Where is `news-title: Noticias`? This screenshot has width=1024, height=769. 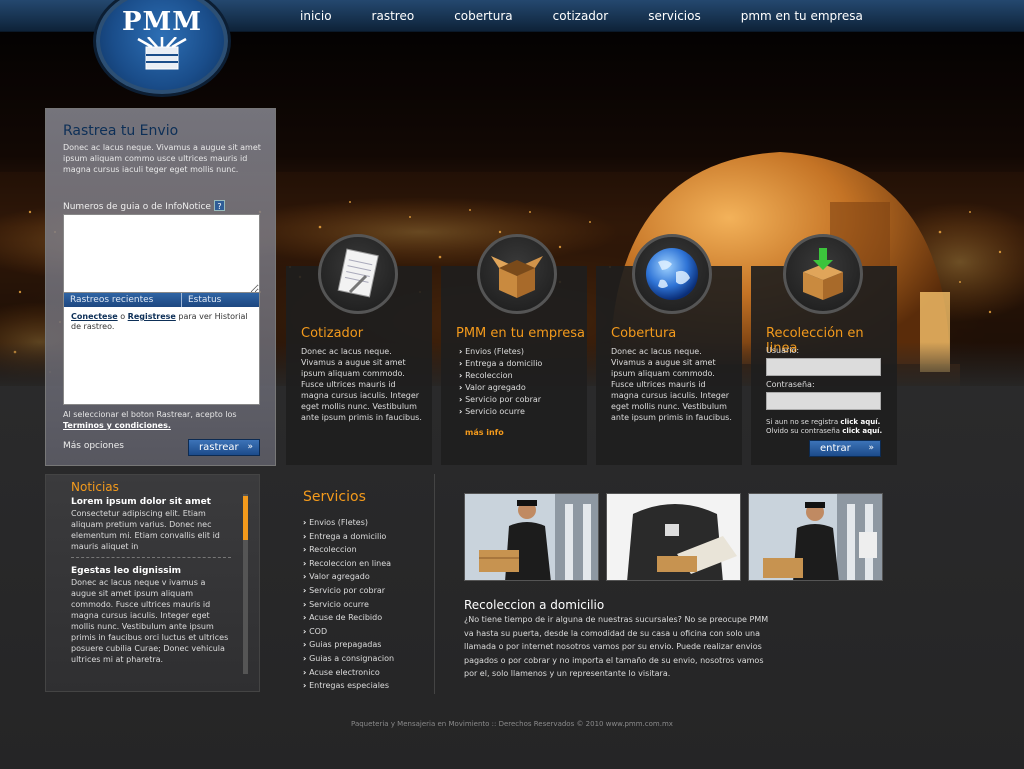
news-title: Noticias is located at coordinates (95, 487).